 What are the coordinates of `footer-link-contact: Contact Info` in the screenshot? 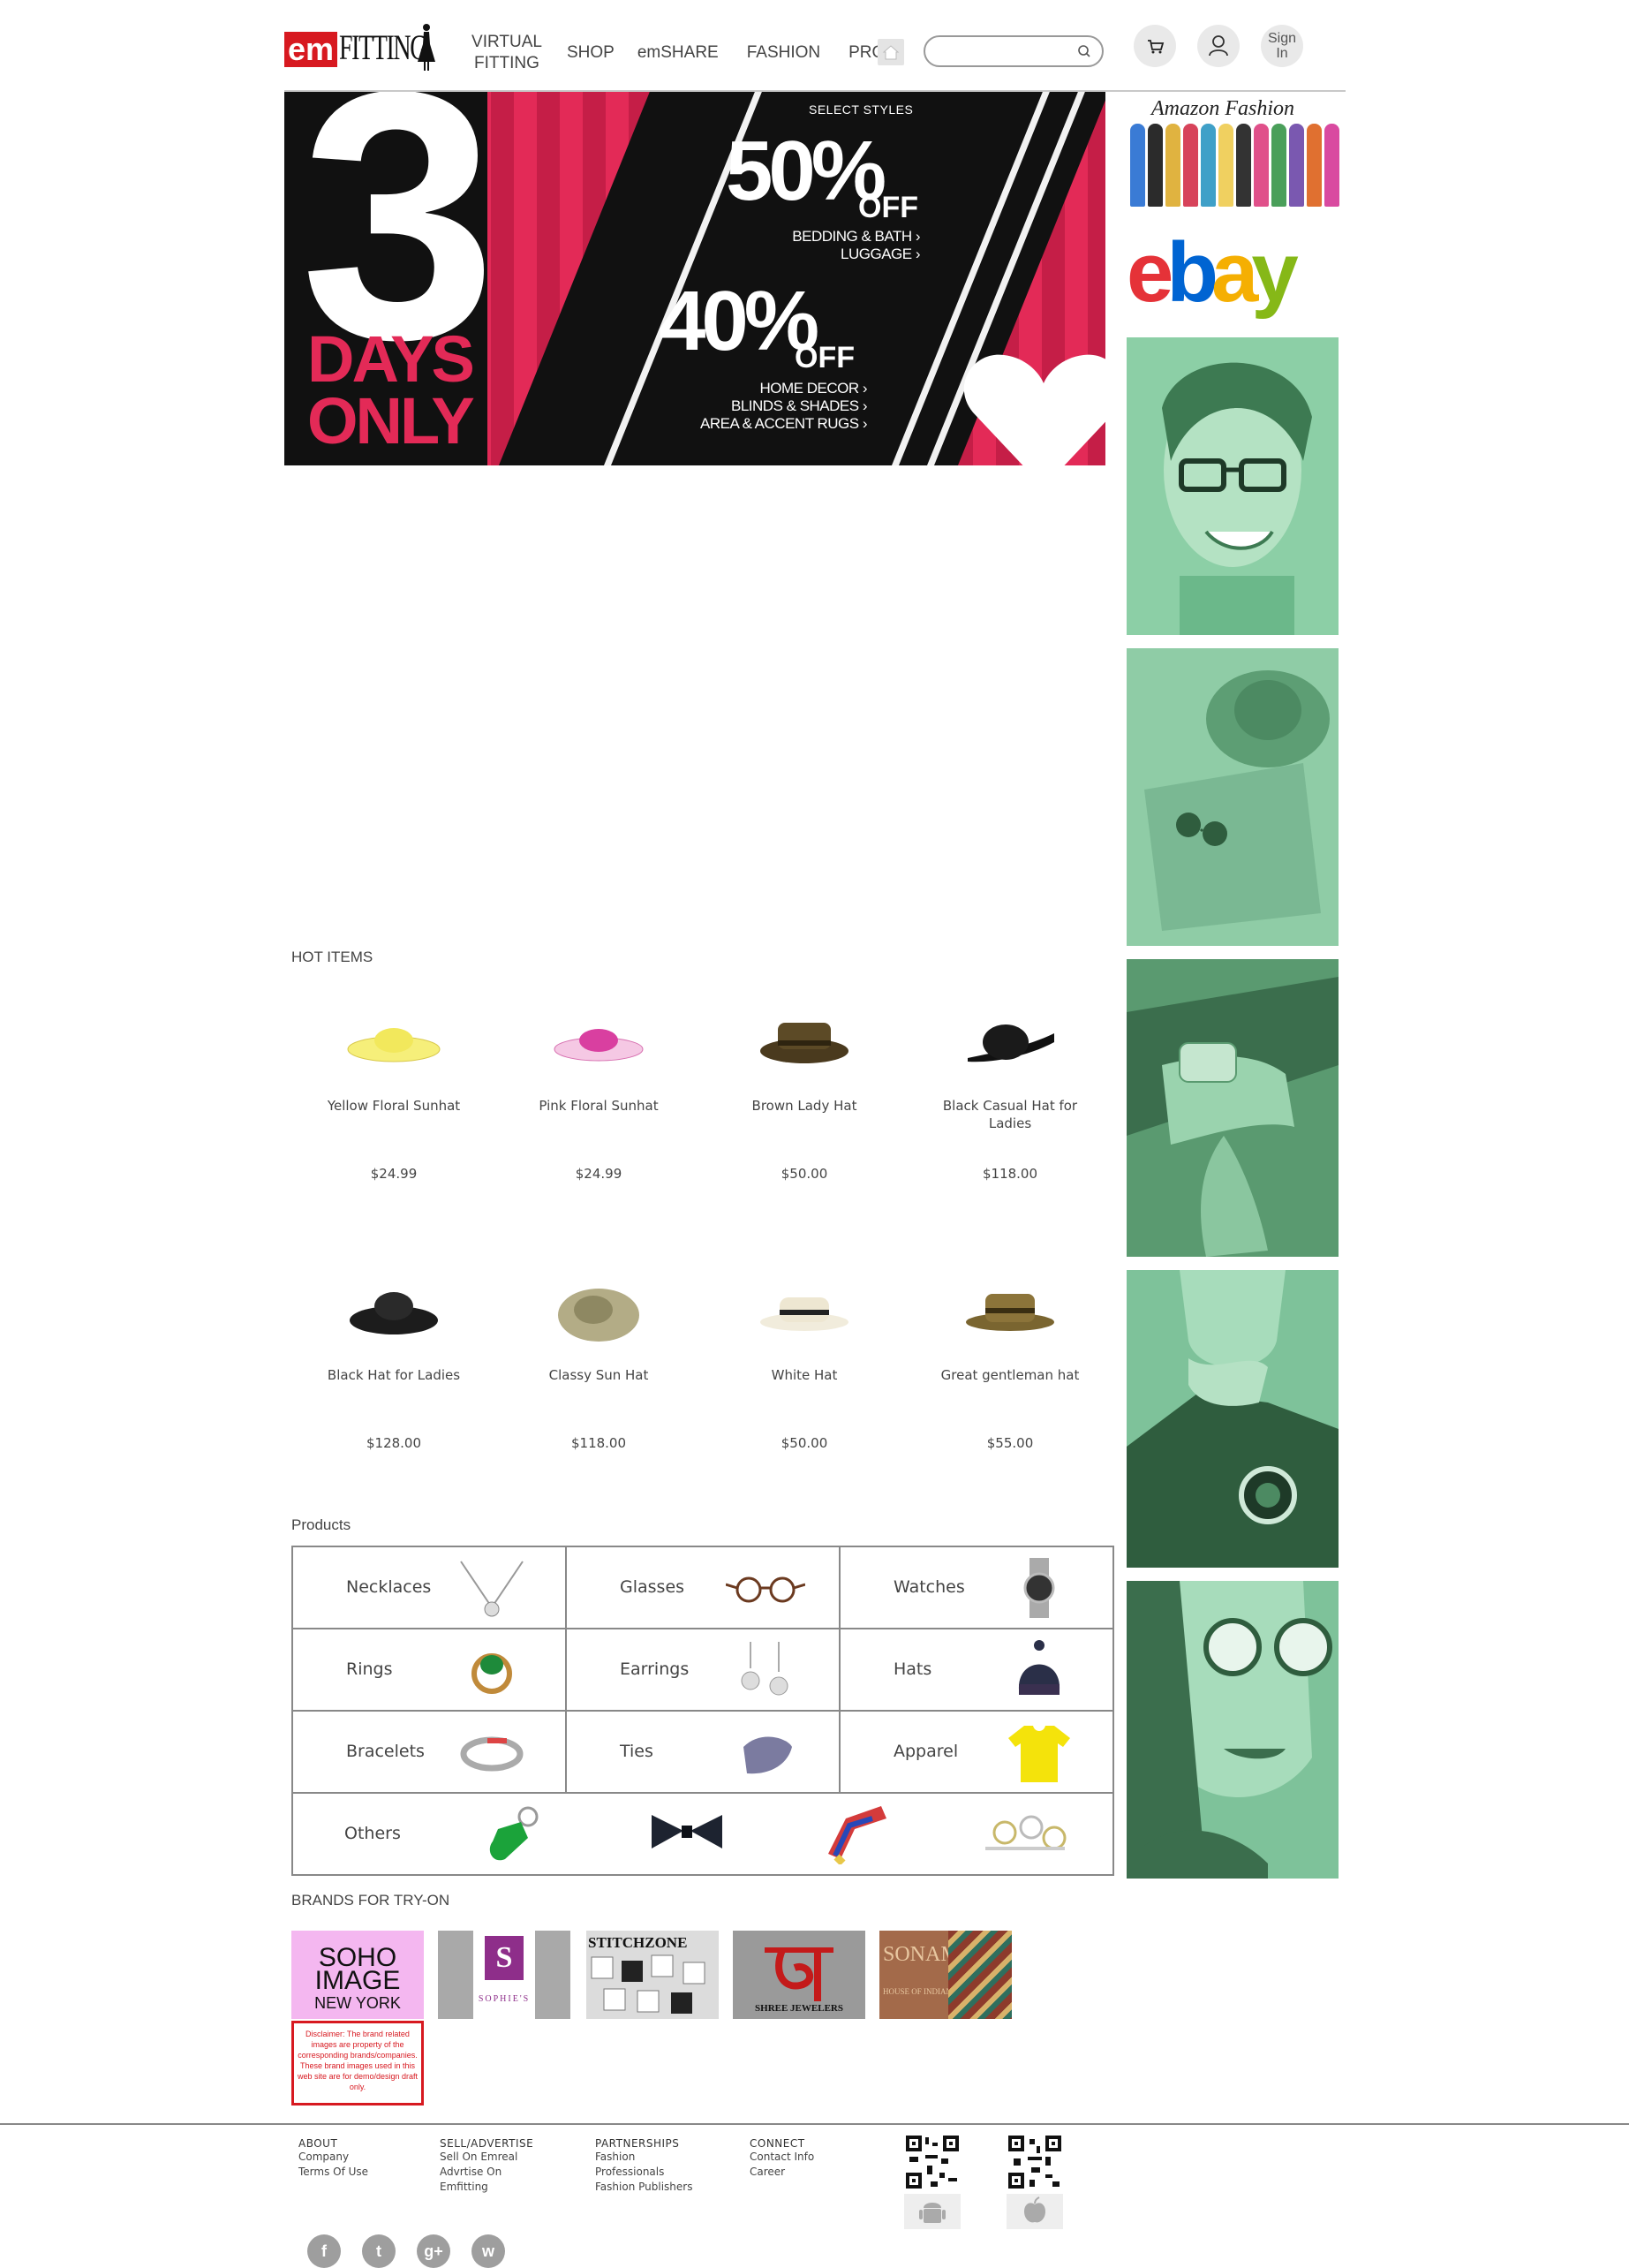 It's located at (782, 2158).